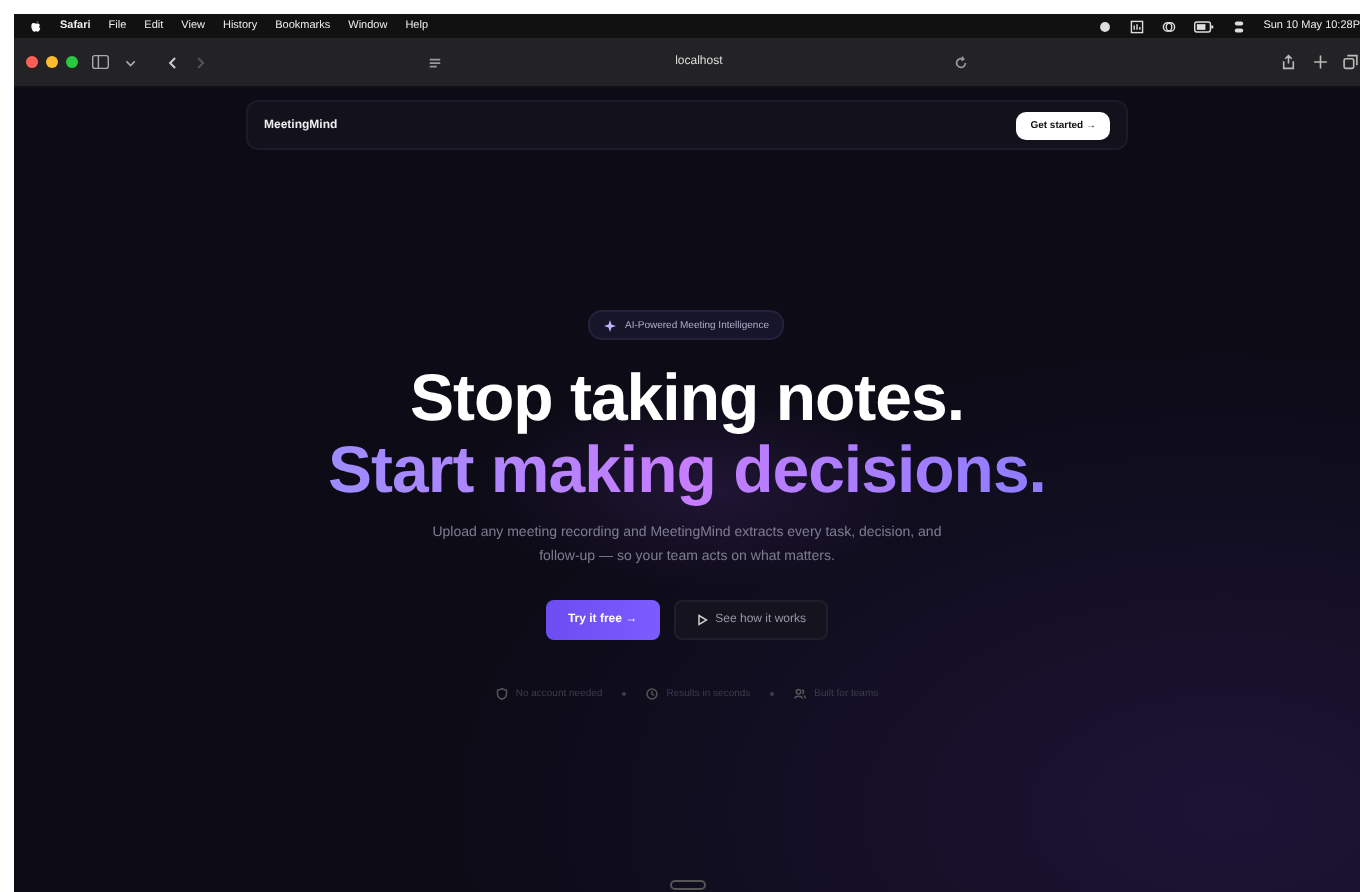  I want to click on tabs-overview-icon, so click(1351, 62).